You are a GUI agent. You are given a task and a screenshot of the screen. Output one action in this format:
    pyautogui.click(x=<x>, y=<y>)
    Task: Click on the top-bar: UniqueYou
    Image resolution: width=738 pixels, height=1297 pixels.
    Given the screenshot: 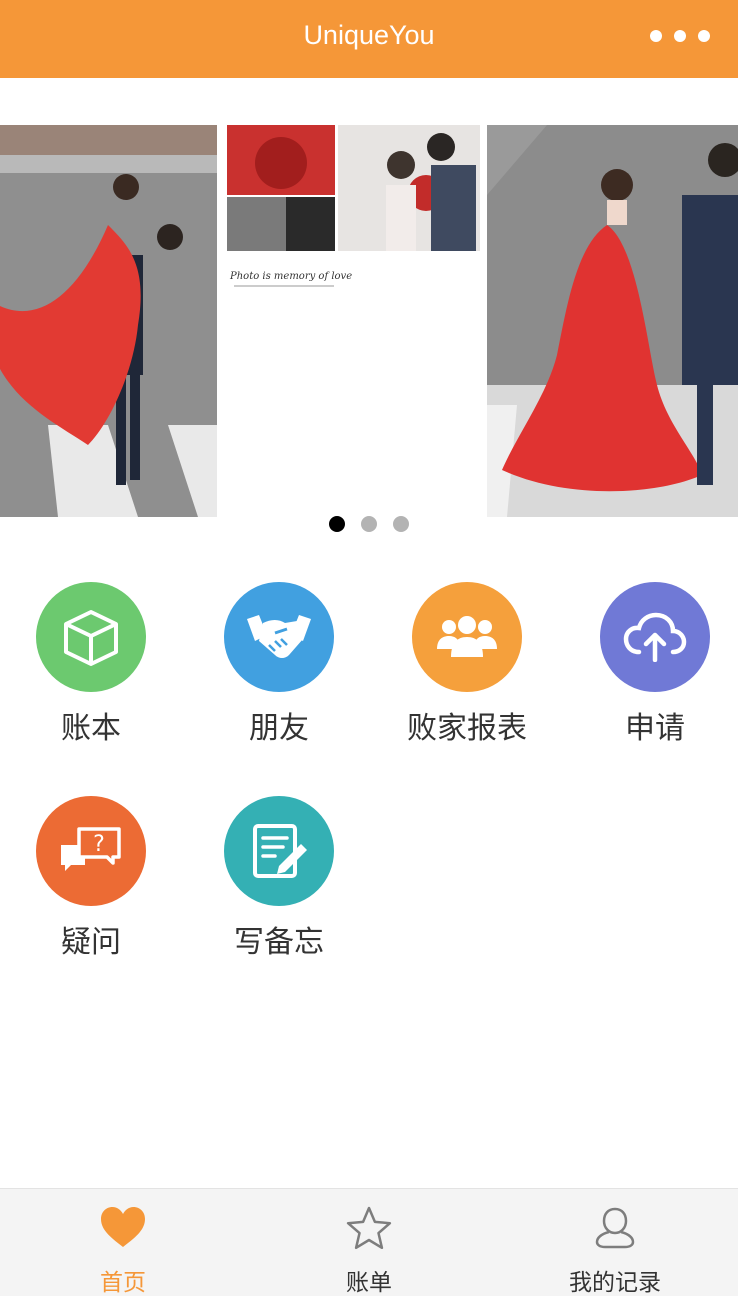 What is the action you would take?
    pyautogui.click(x=369, y=39)
    